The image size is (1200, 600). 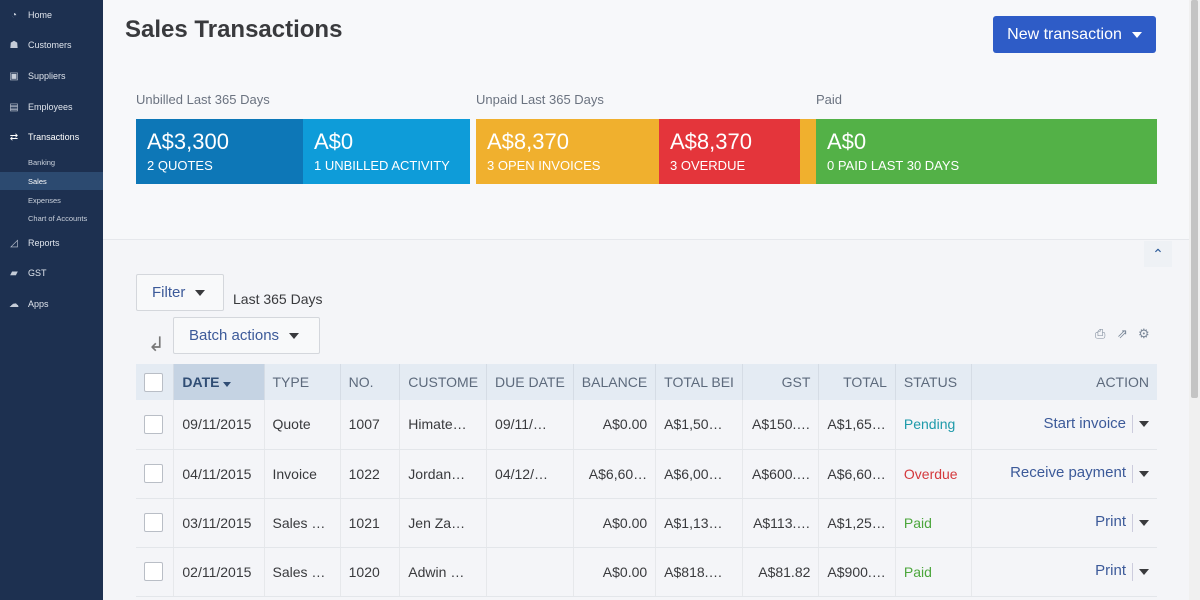 I want to click on cell-gst: A$81.82, so click(x=781, y=572).